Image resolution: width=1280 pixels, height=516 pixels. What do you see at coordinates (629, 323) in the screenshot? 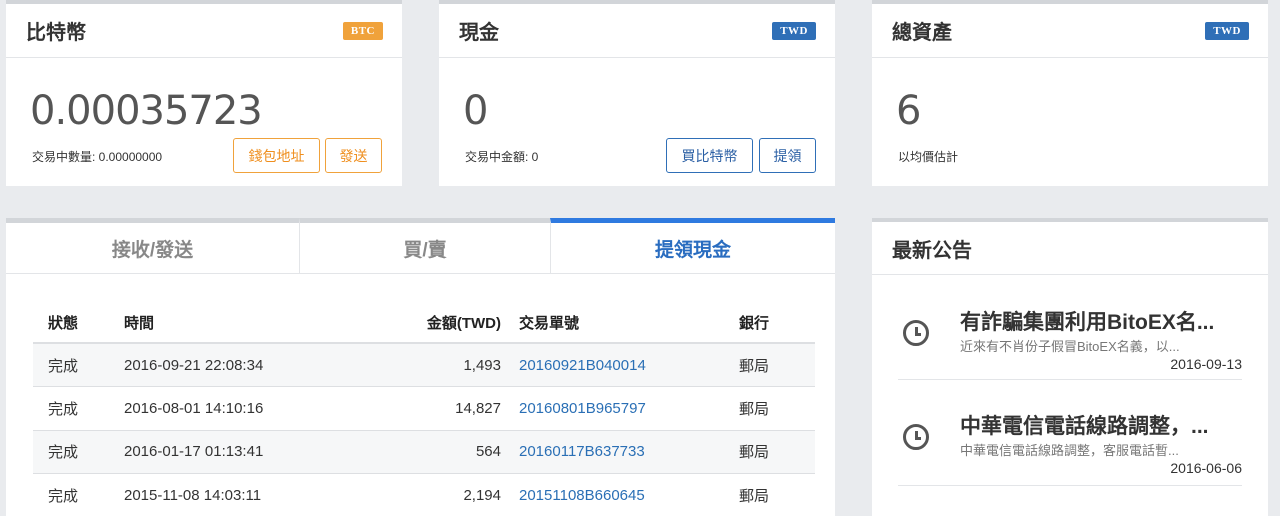
I see `column-header-transaction-id: 交易單號` at bounding box center [629, 323].